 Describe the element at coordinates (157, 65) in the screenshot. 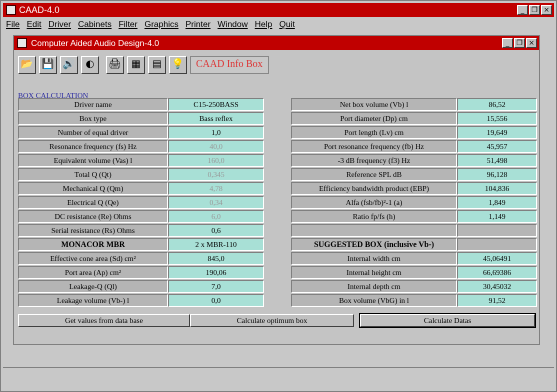

I see `chart-icon: ▤` at that location.